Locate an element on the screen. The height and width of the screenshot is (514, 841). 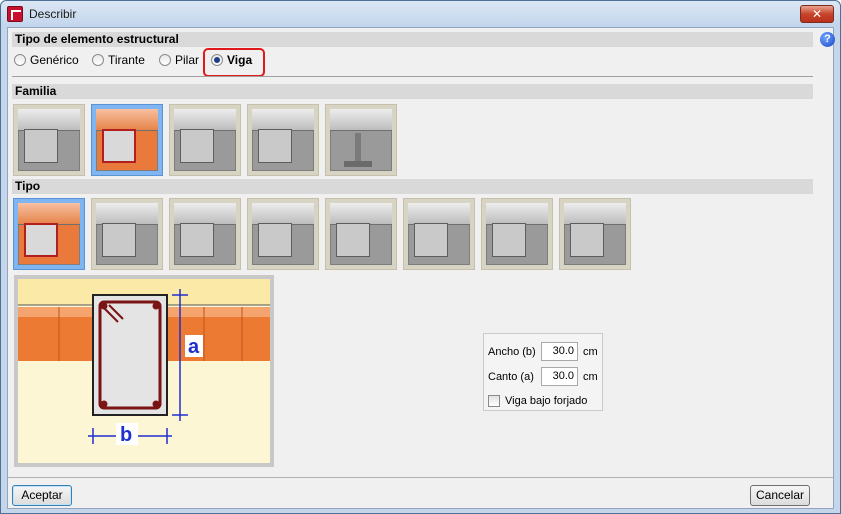
height-label: a is located at coordinates (194, 347).